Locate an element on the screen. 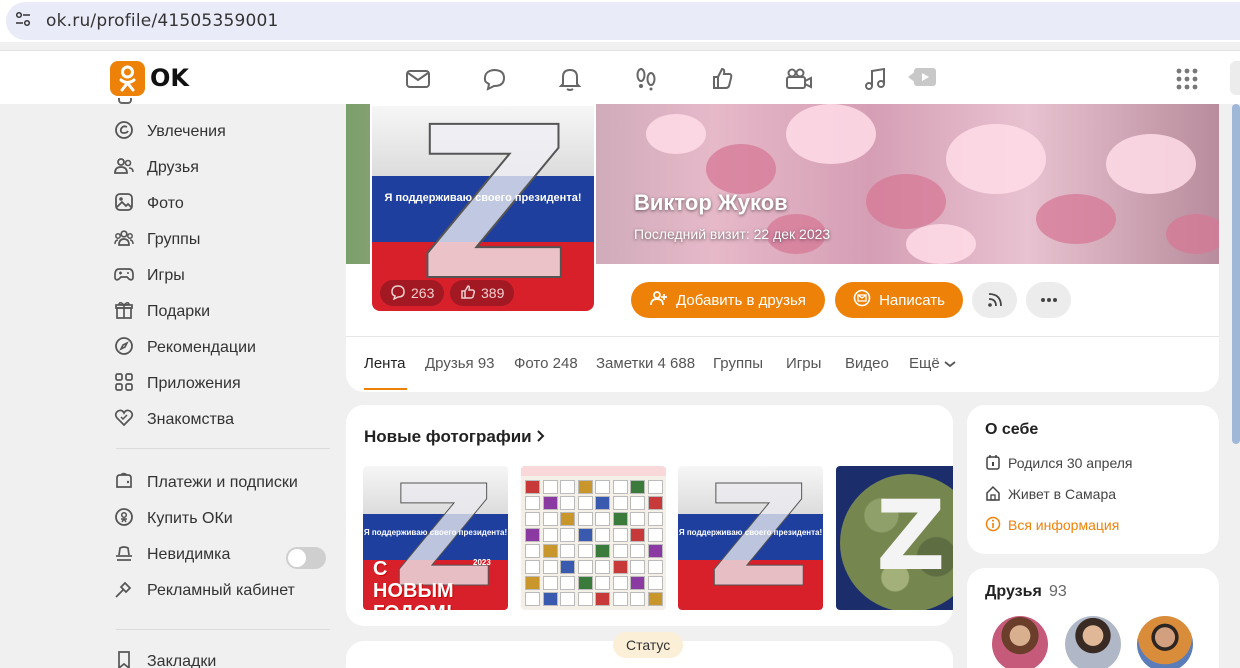 This screenshot has height=668, width=1240. sidebar-item-payments: Платежи и подписки is located at coordinates (206, 483).